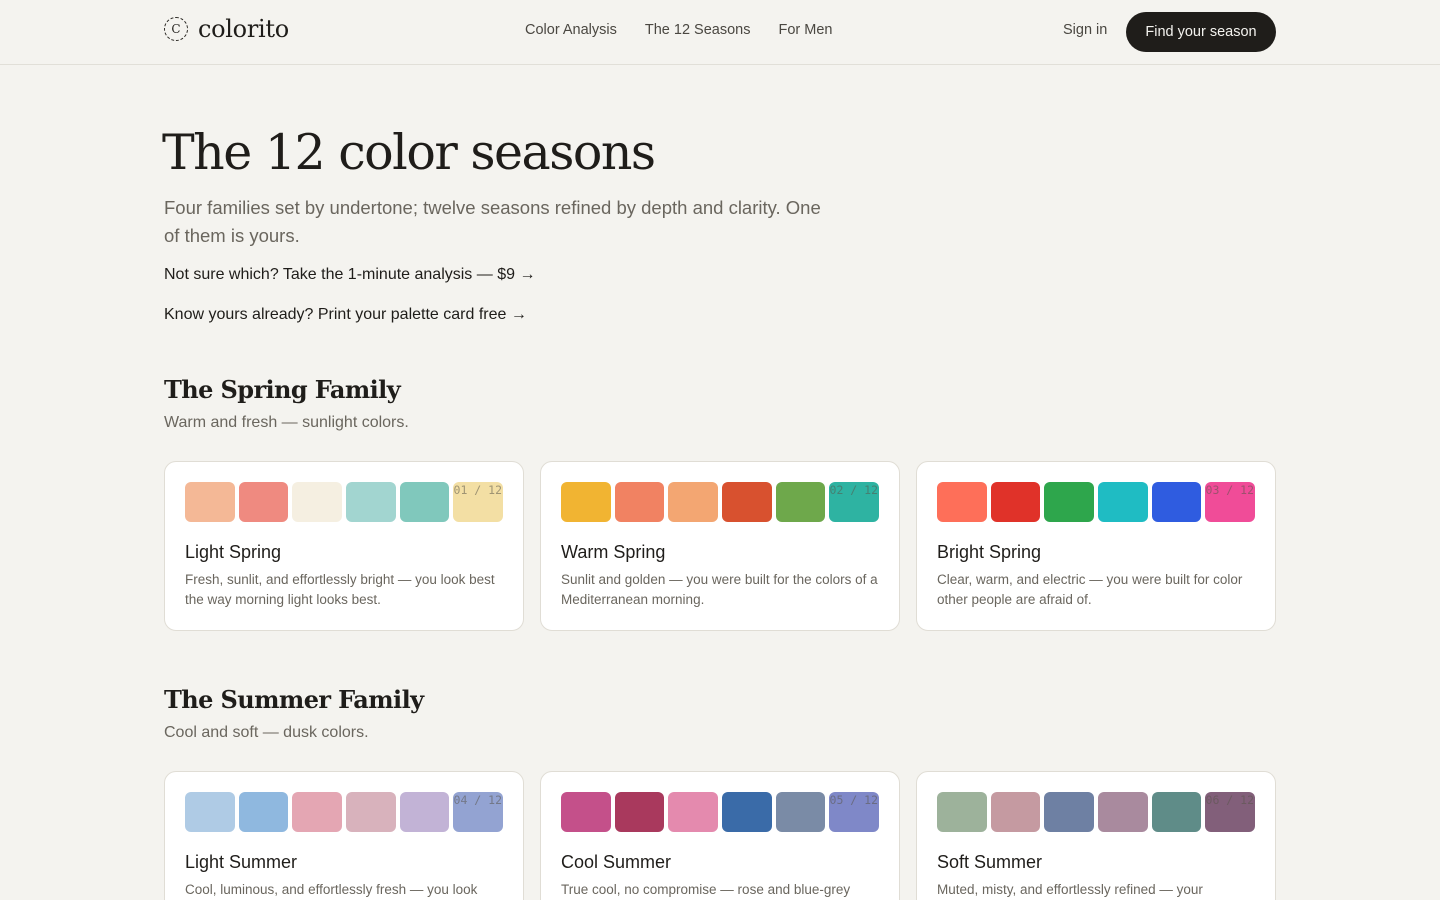 This screenshot has height=900, width=1440. I want to click on logo: C colorito, so click(226, 29).